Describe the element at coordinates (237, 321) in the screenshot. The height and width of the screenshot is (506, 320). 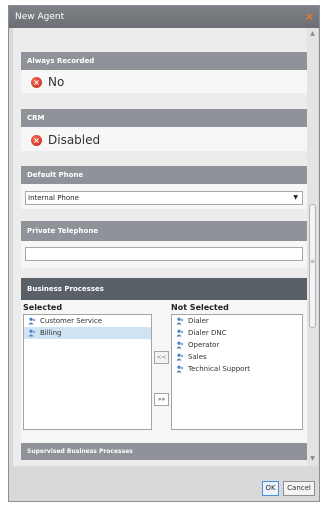
I see `list-item: Dialer` at that location.